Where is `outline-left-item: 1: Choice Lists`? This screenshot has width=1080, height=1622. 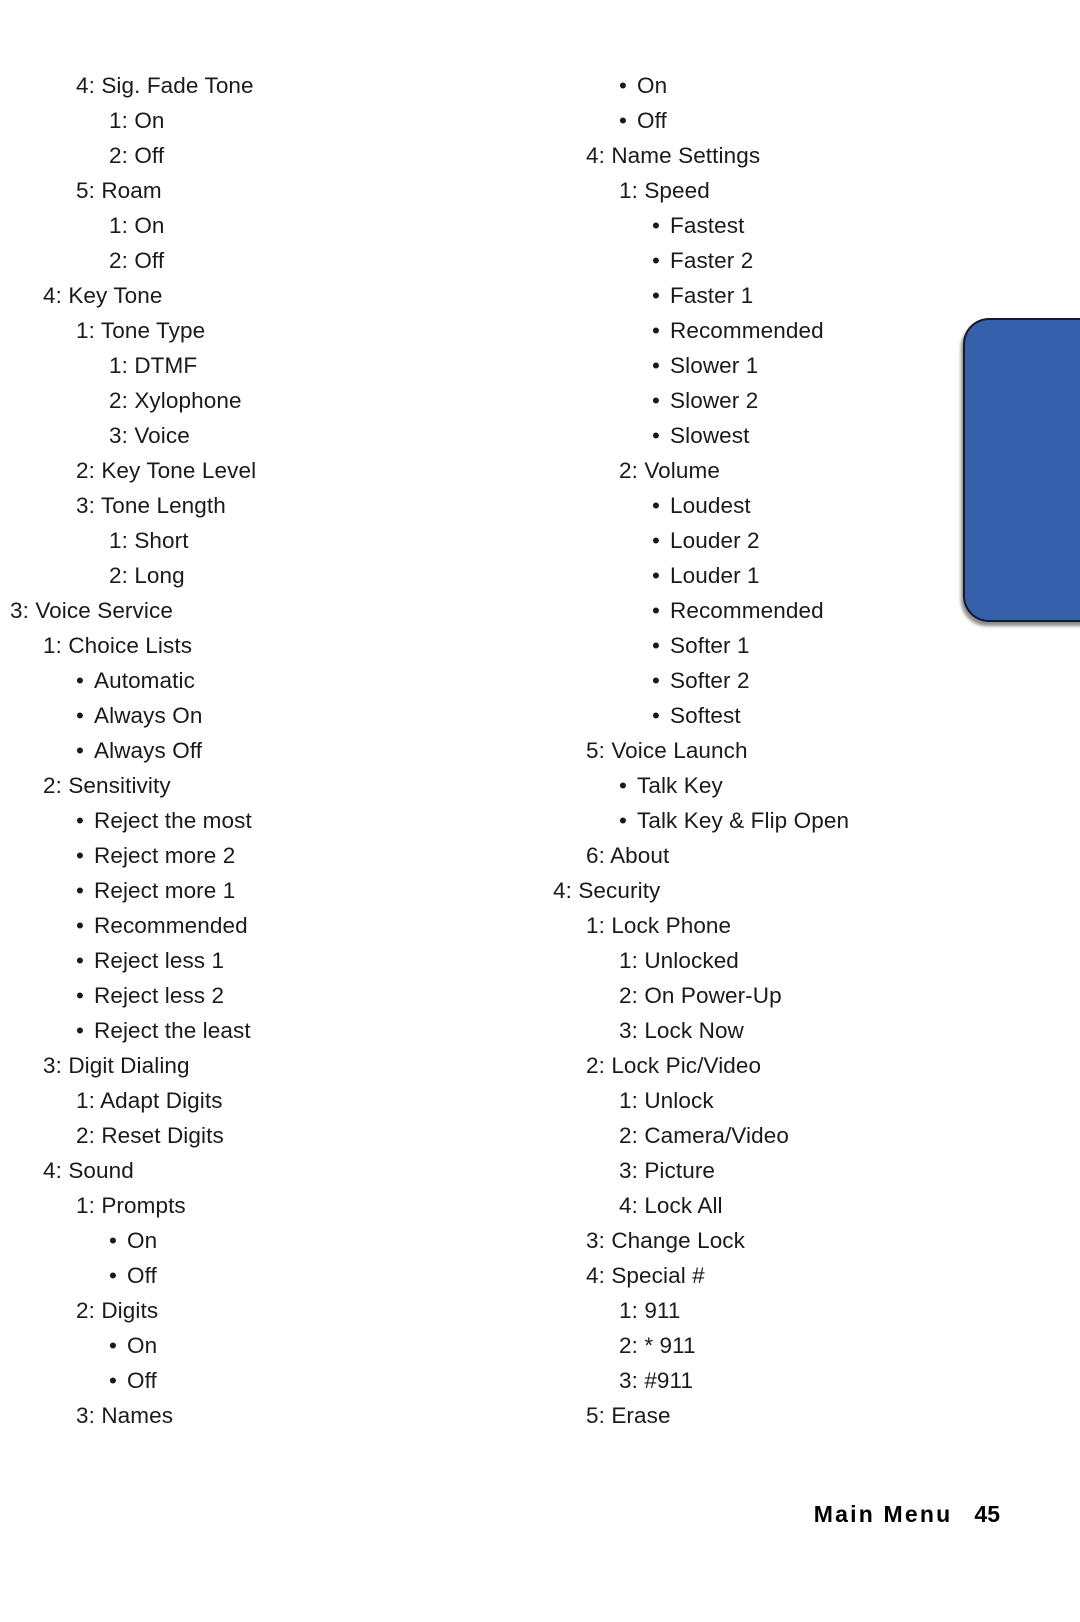 outline-left-item: 1: Choice Lists is located at coordinates (250, 645).